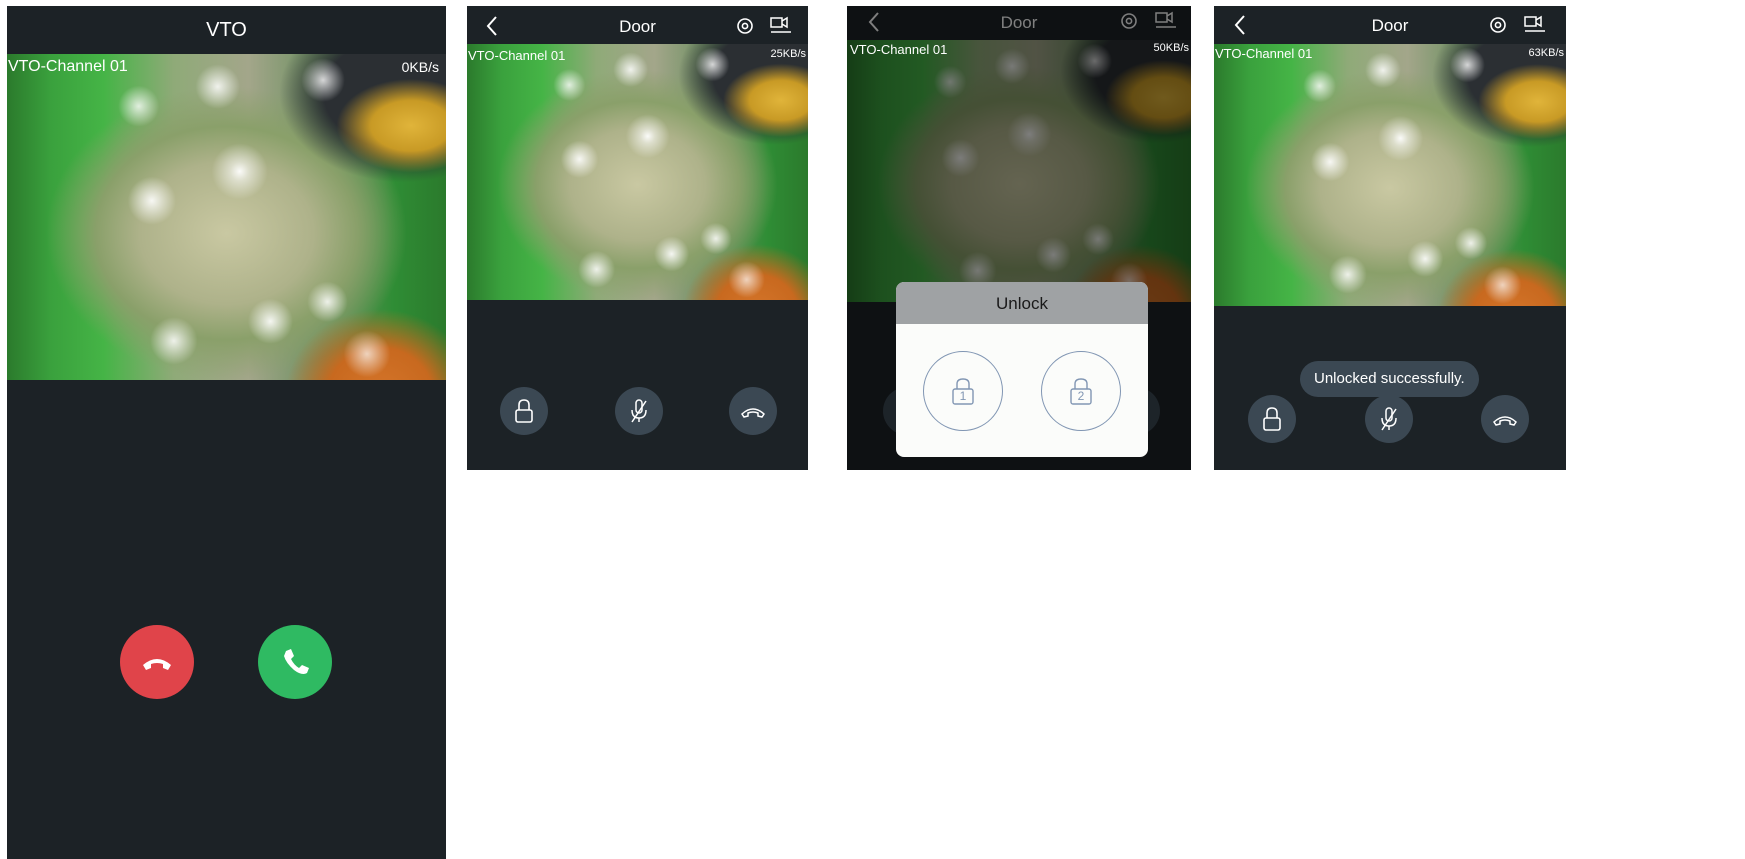 The height and width of the screenshot is (859, 1745). What do you see at coordinates (1022, 369) in the screenshot?
I see `unlock-dialog: Unlock 1 2` at bounding box center [1022, 369].